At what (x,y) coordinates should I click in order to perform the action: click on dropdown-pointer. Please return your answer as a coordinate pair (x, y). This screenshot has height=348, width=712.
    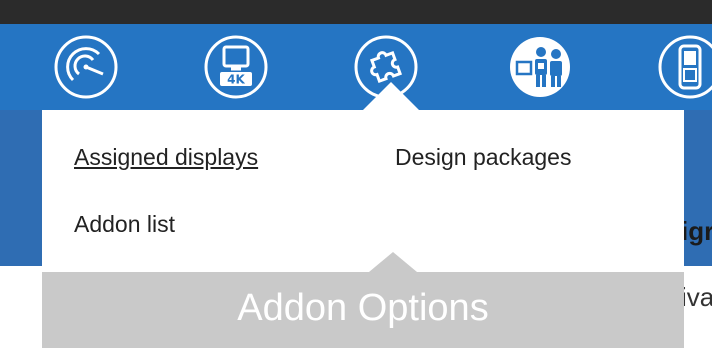
    Looking at the image, I should click on (391, 96).